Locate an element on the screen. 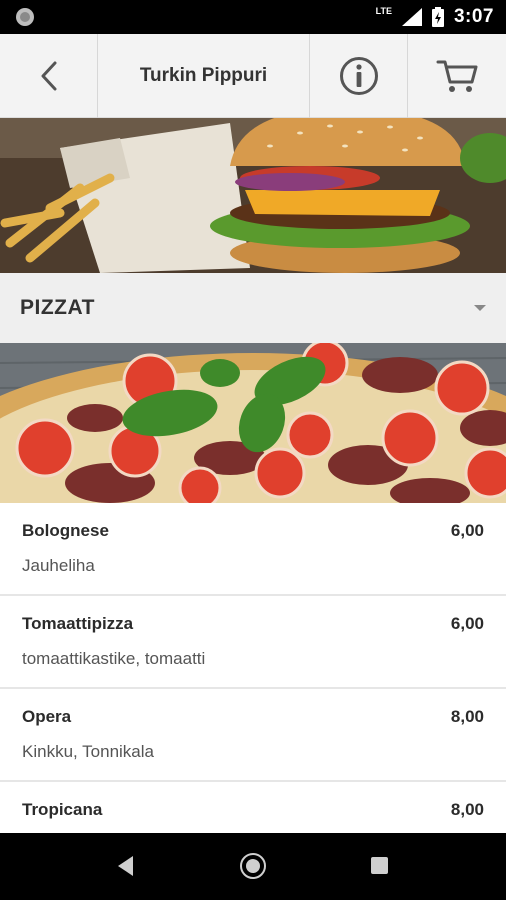 The height and width of the screenshot is (900, 506). list-item: Tropicana 8,00 is located at coordinates (253, 807).